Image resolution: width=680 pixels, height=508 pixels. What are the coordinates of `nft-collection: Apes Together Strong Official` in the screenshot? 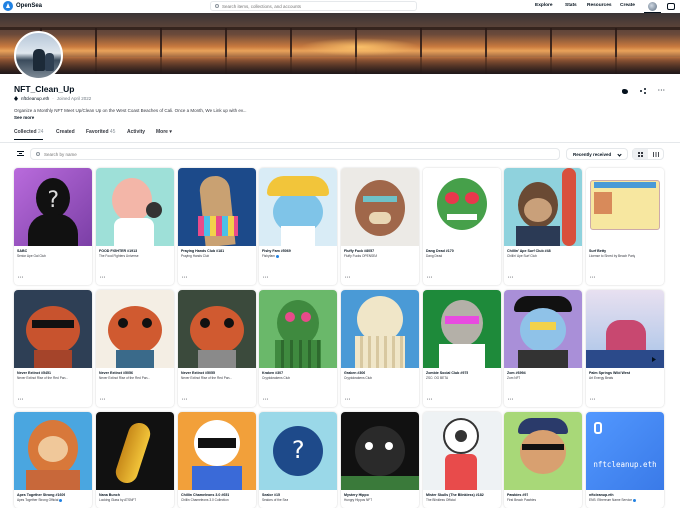 It's located at (40, 500).